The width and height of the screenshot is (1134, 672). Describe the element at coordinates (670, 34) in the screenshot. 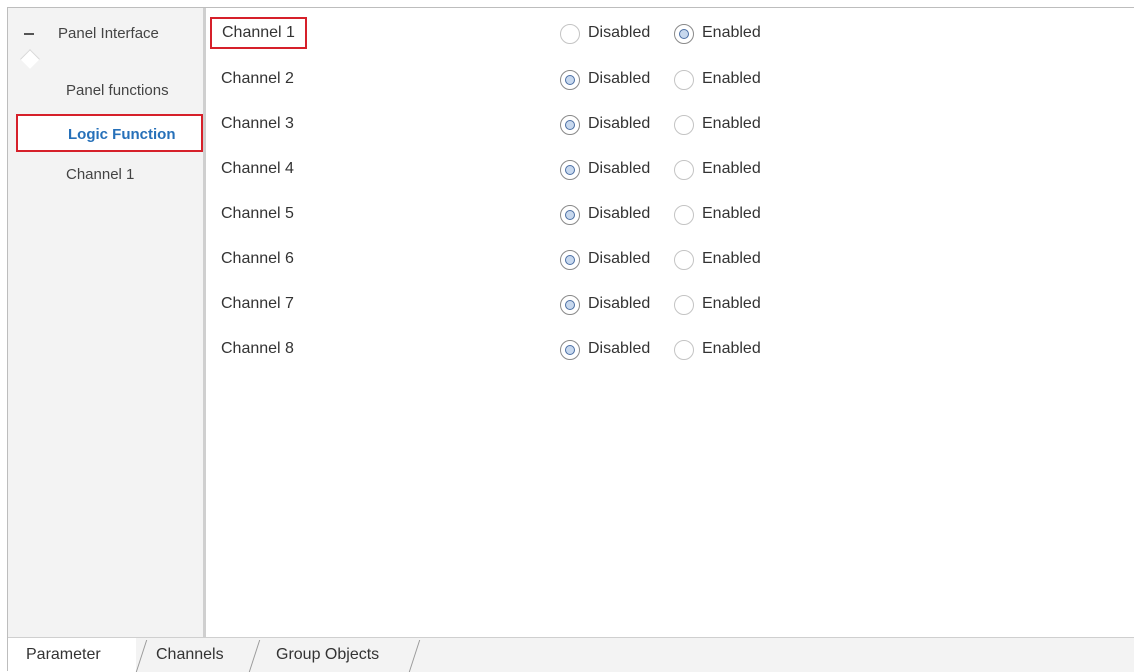

I see `channel-row: Channel 1 Disabled Enabled` at that location.